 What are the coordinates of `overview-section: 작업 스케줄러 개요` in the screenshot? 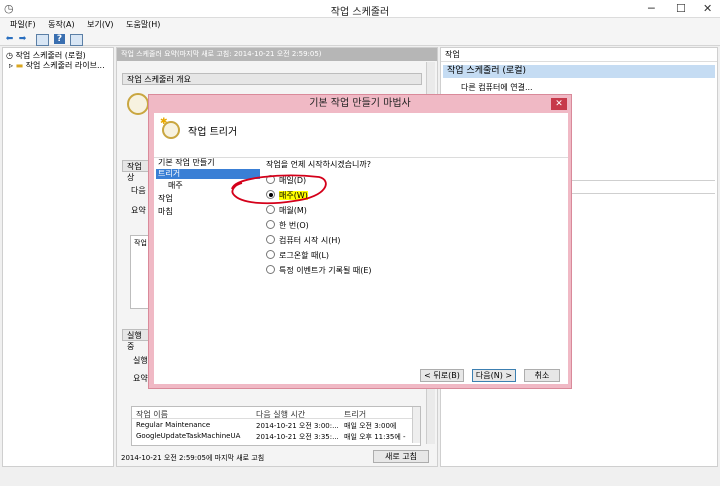 It's located at (272, 79).